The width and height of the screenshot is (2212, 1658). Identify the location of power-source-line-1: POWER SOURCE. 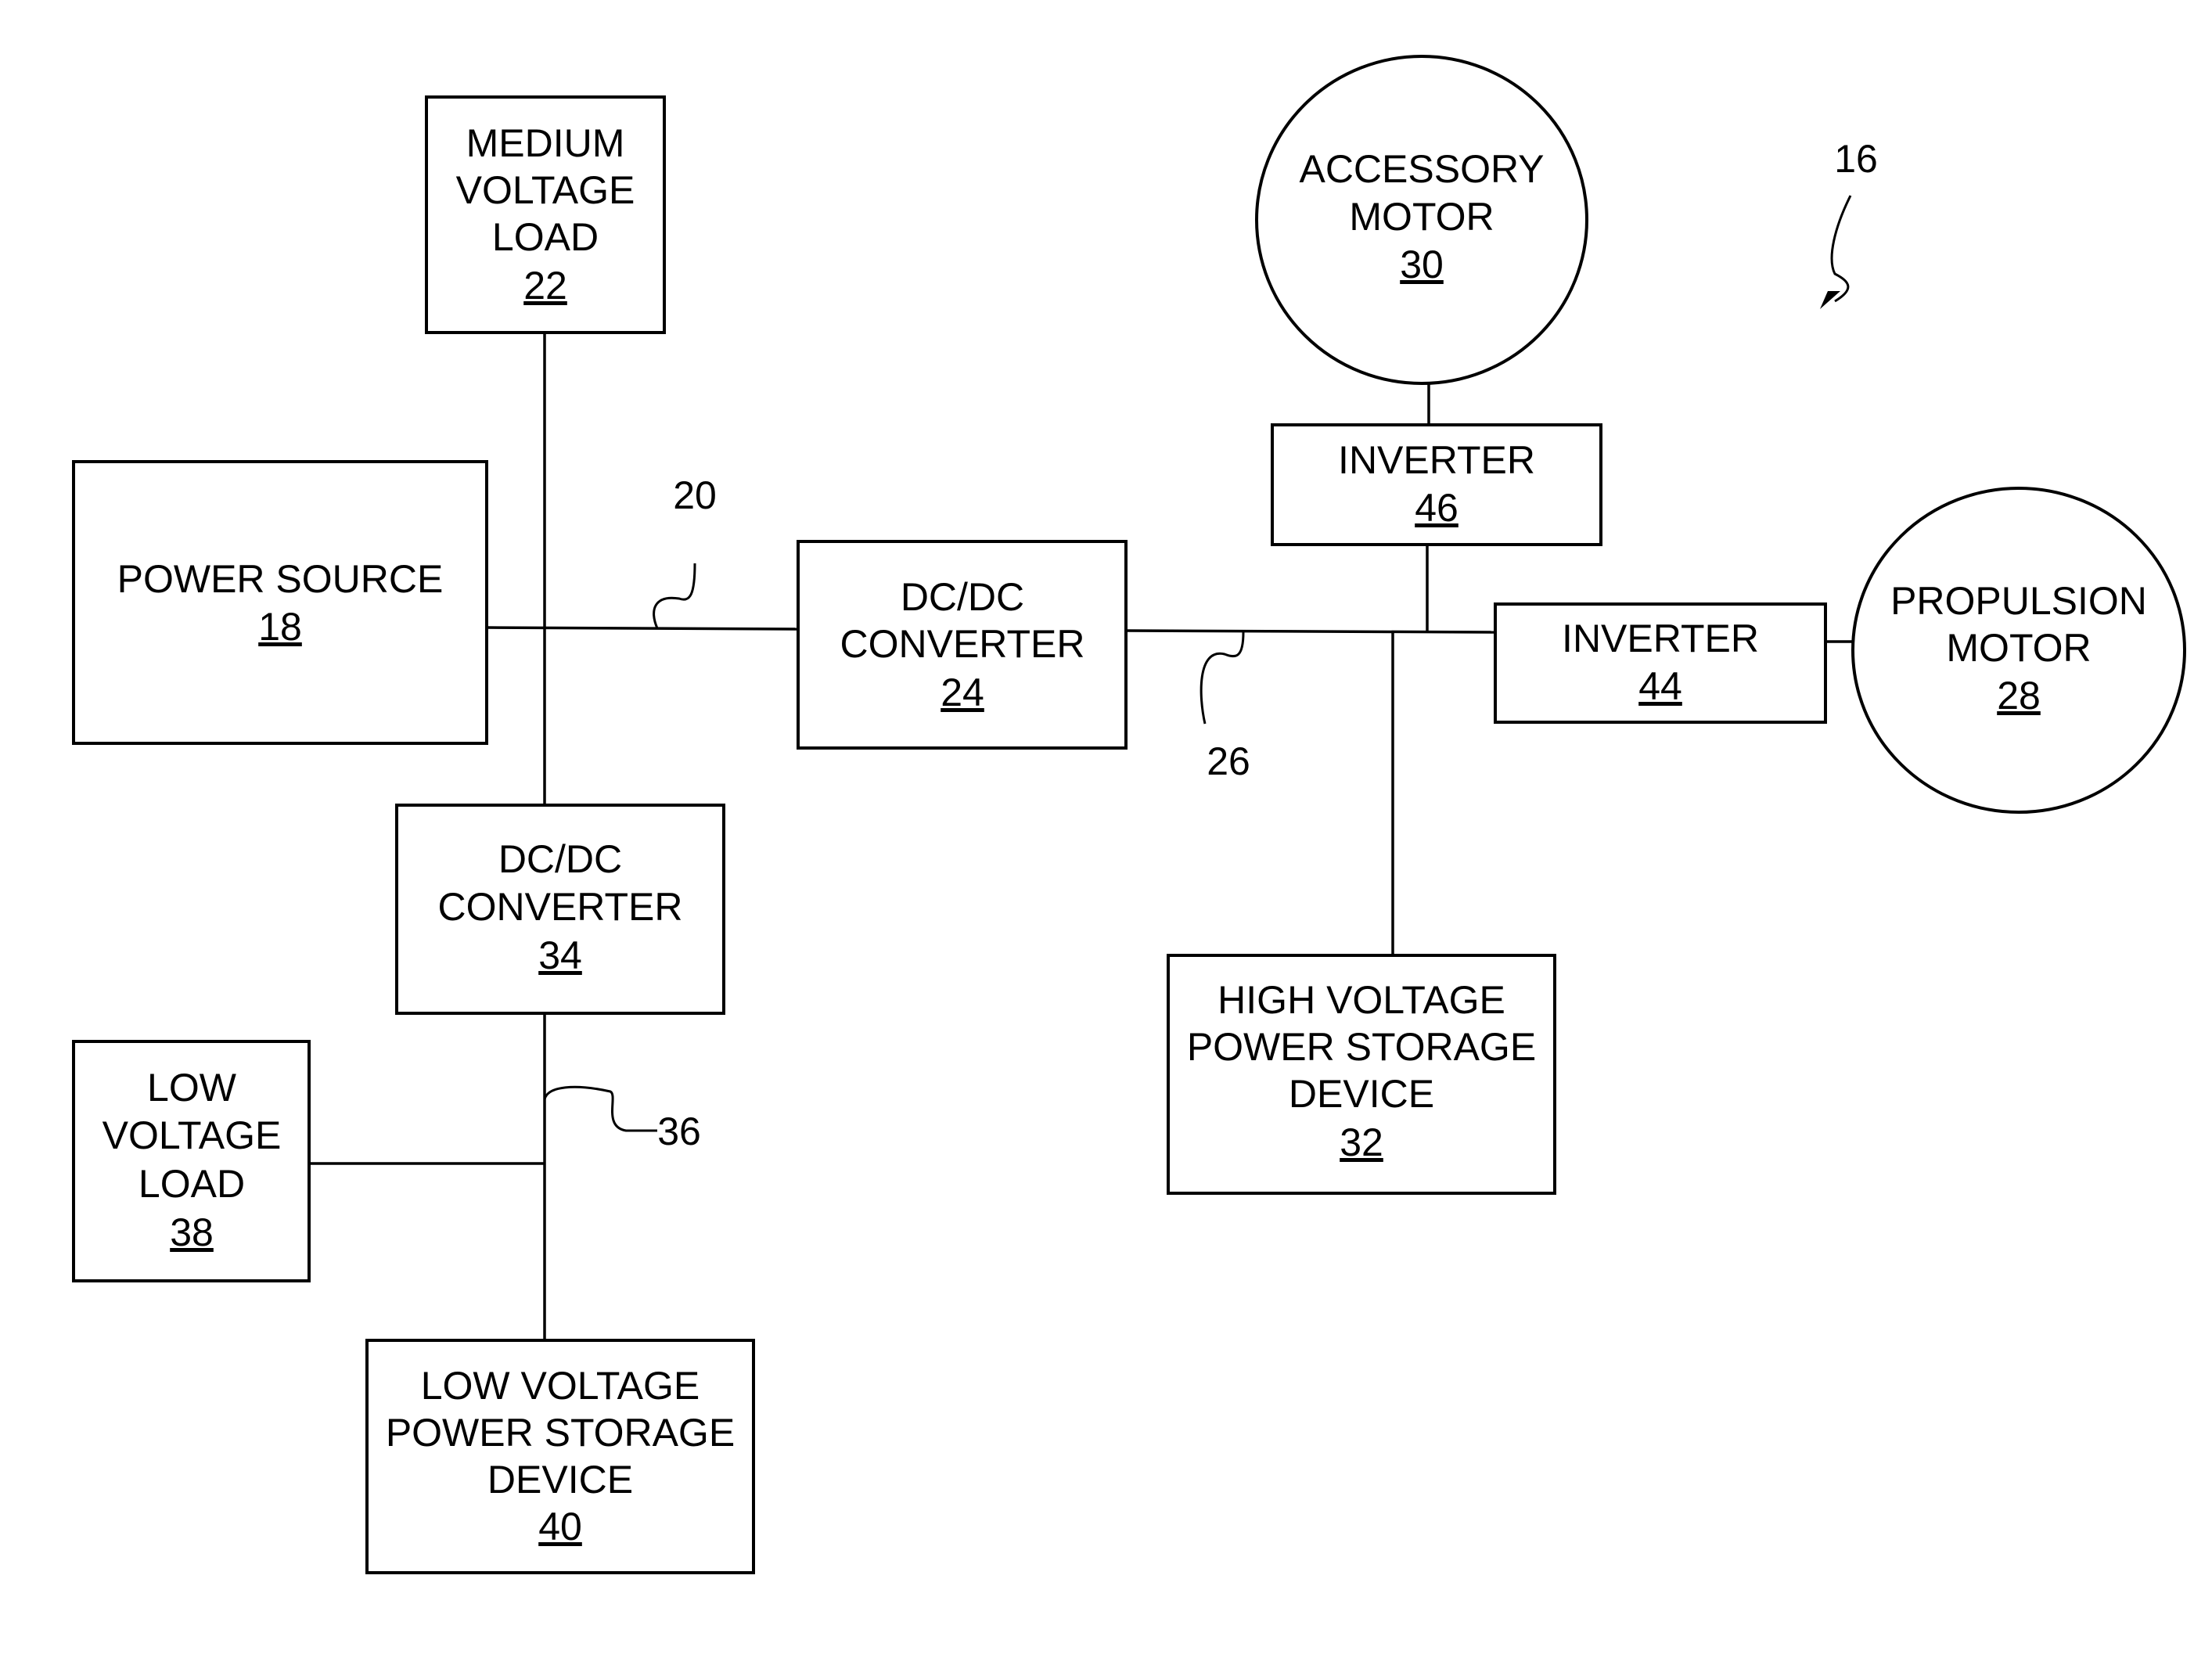
(280, 579).